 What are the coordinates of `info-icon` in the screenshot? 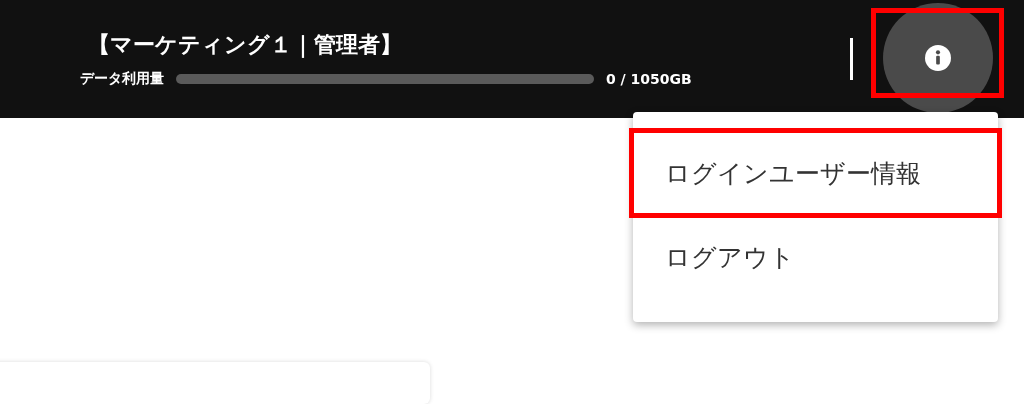 It's located at (937, 58).